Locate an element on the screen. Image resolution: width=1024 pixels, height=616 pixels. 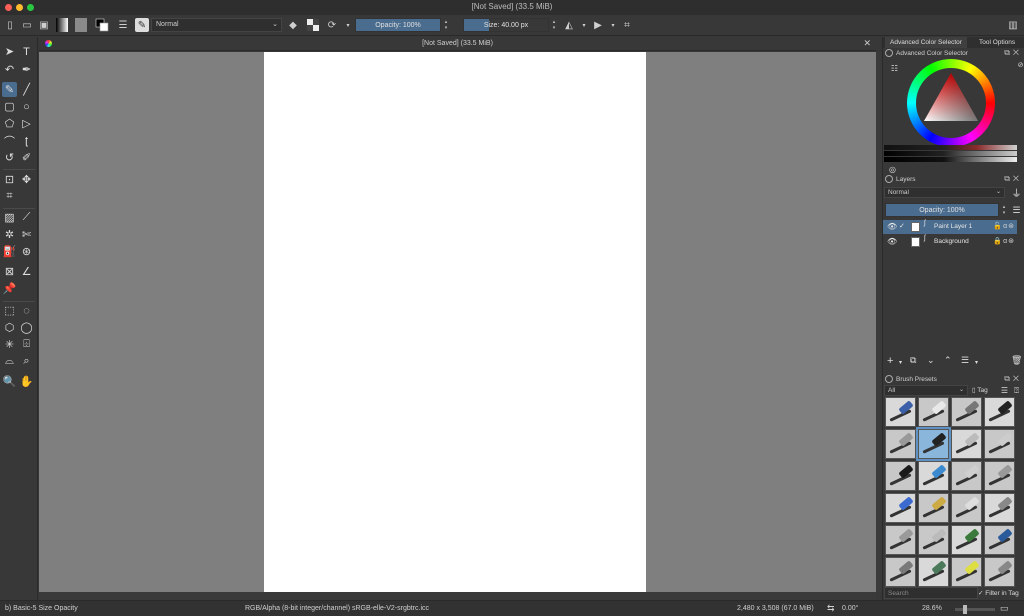
brush-preset-icon: ✎ is located at coordinates (142, 25).